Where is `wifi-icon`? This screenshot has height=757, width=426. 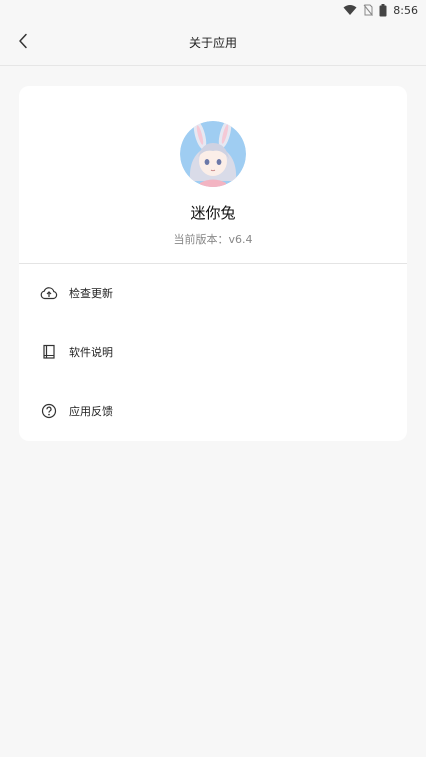
wifi-icon is located at coordinates (350, 10).